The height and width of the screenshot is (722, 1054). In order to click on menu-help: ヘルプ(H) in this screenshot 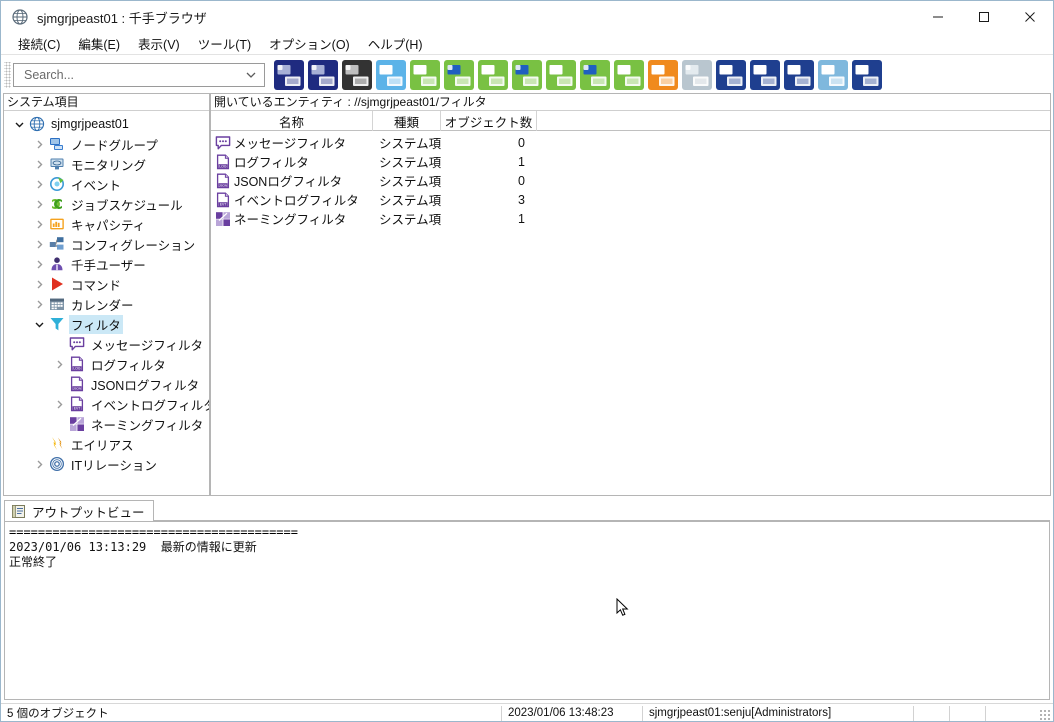, I will do `click(395, 43)`.